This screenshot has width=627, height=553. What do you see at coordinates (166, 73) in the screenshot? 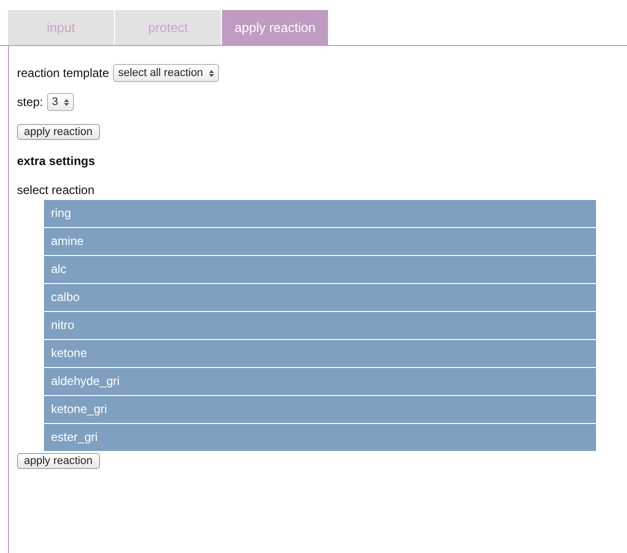
I see `template-select: select all reaction` at bounding box center [166, 73].